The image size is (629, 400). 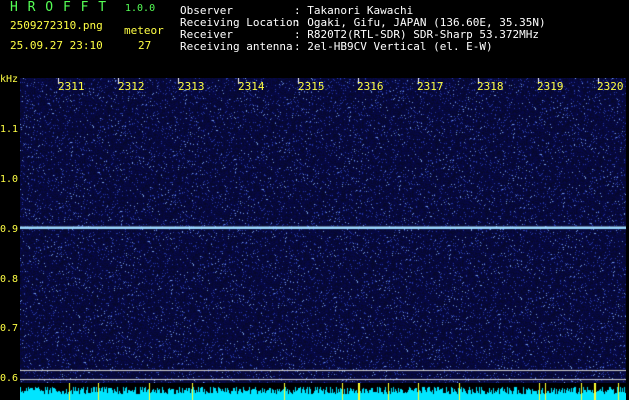 What do you see at coordinates (59, 7) in the screenshot?
I see `app-logo: H R O F F T` at bounding box center [59, 7].